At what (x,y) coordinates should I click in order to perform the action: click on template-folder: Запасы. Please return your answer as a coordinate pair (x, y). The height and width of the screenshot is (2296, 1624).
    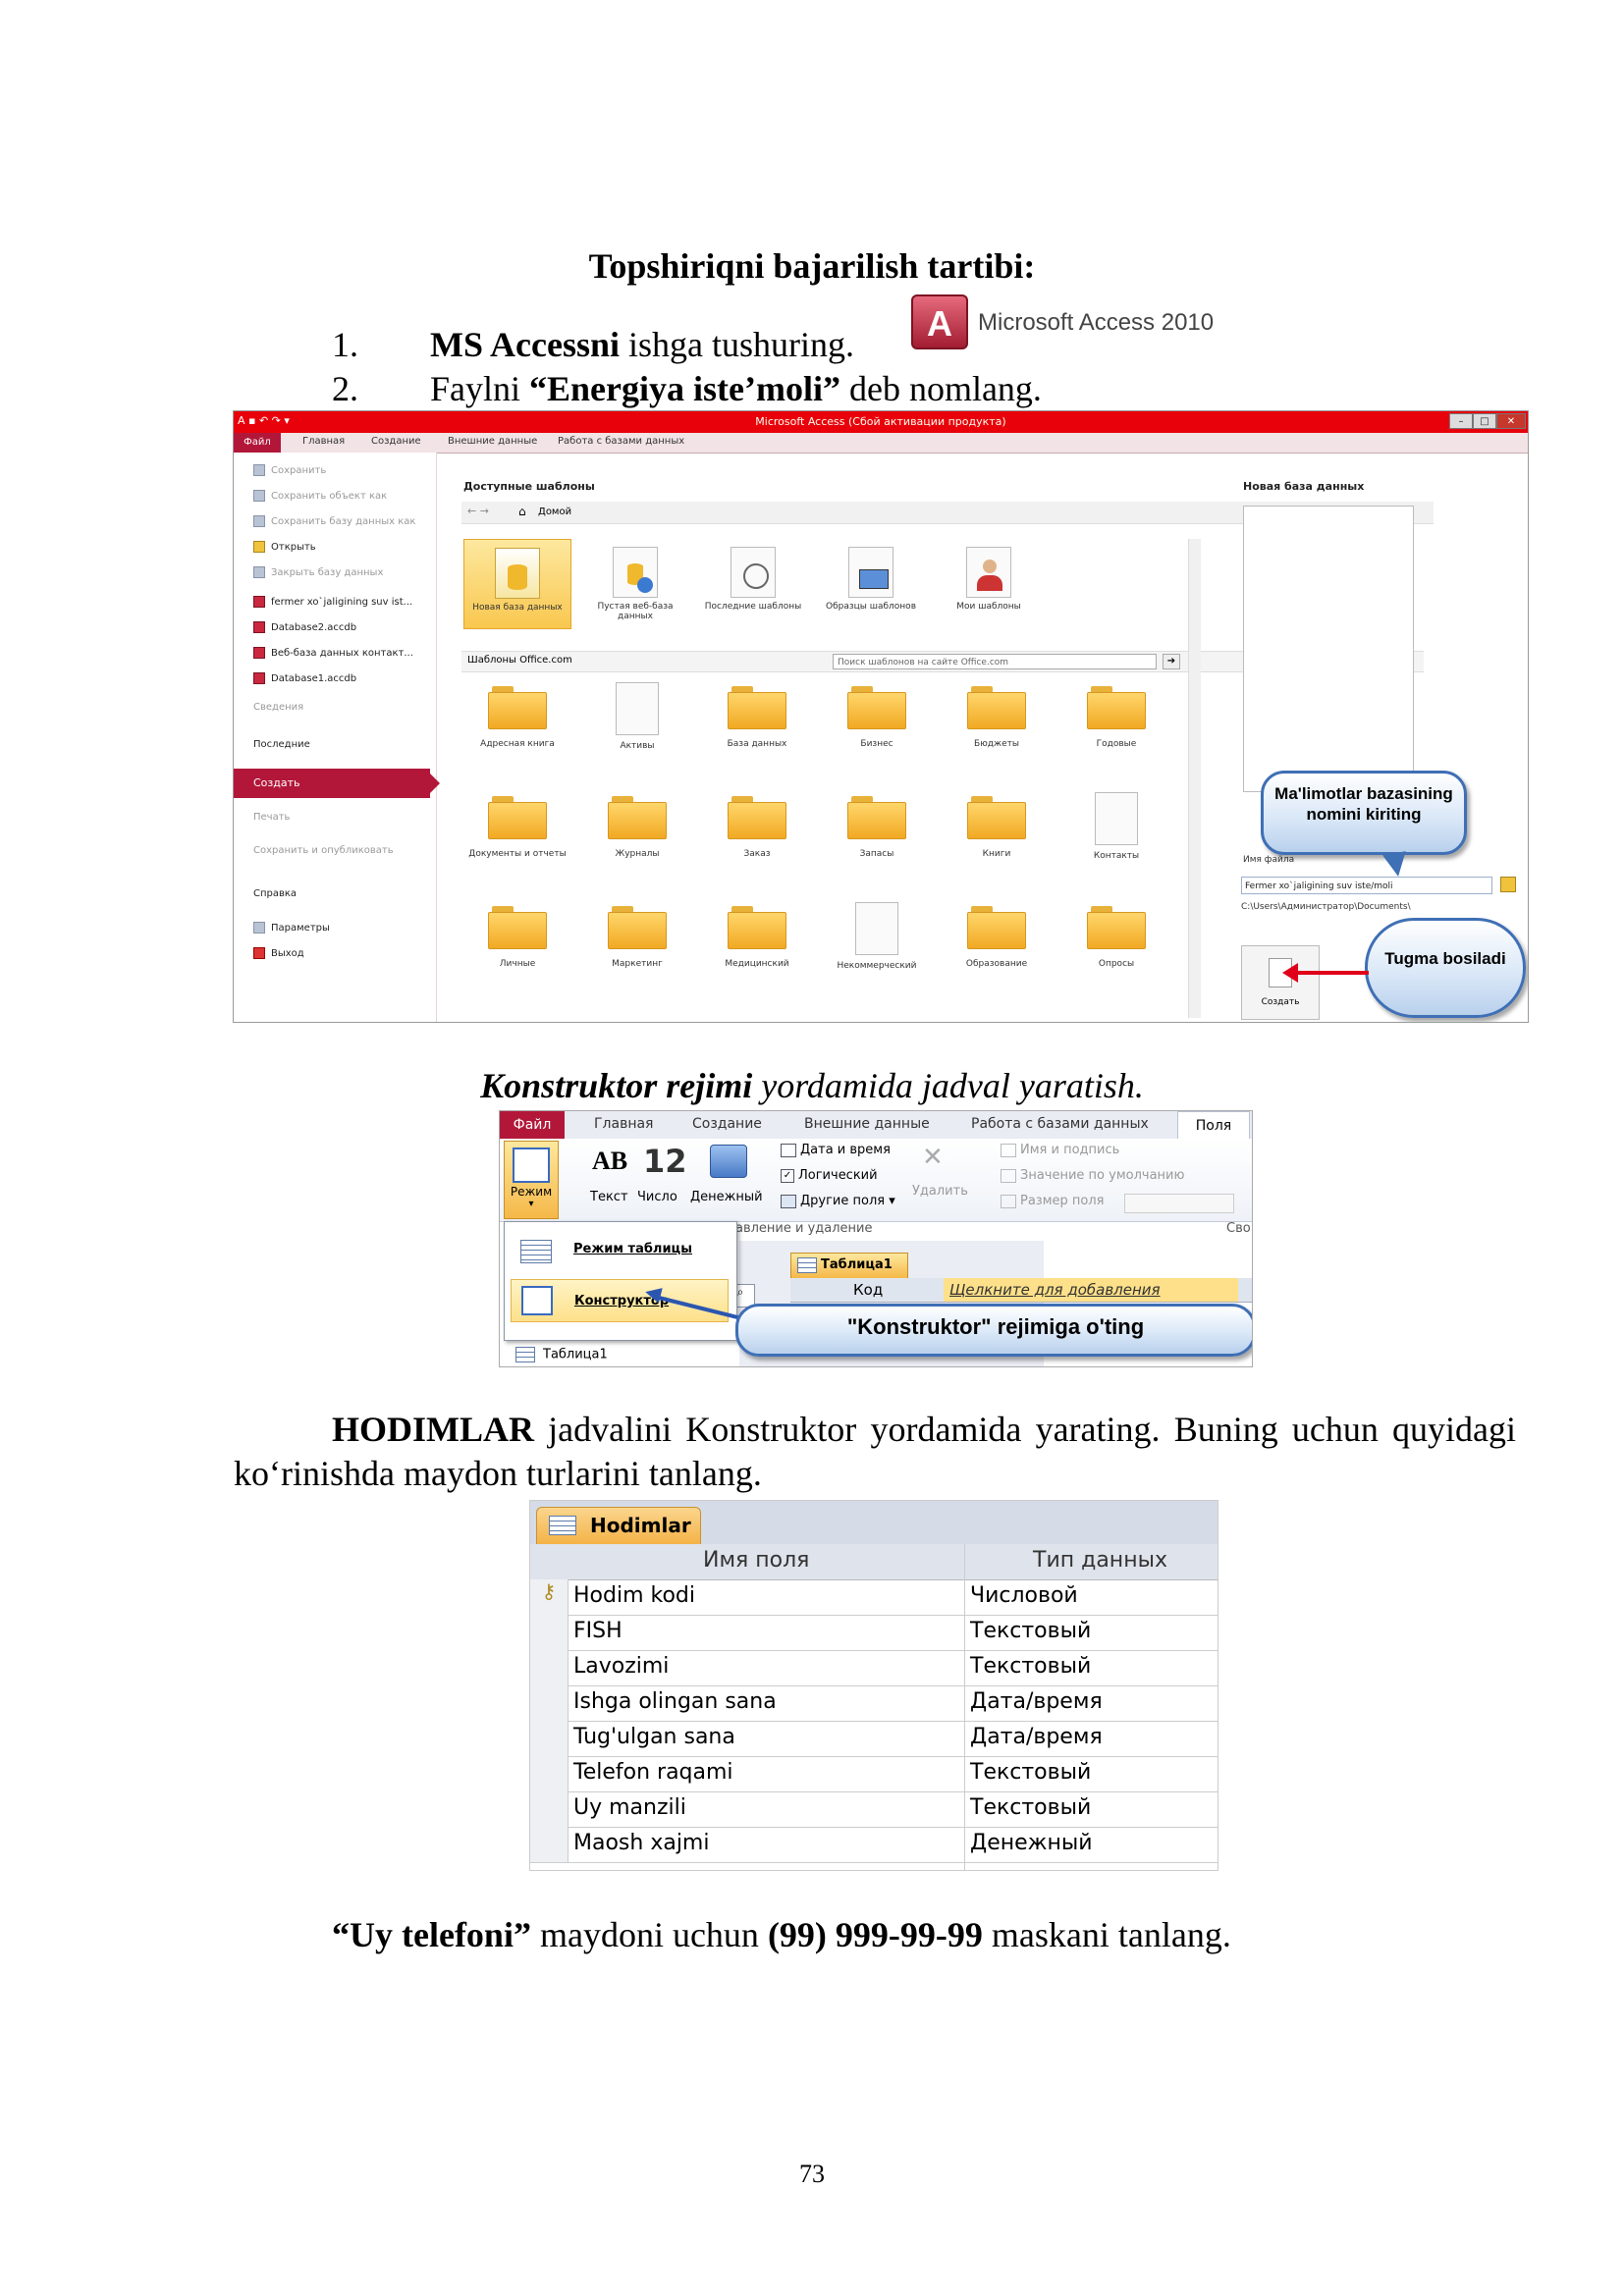
    Looking at the image, I should click on (877, 834).